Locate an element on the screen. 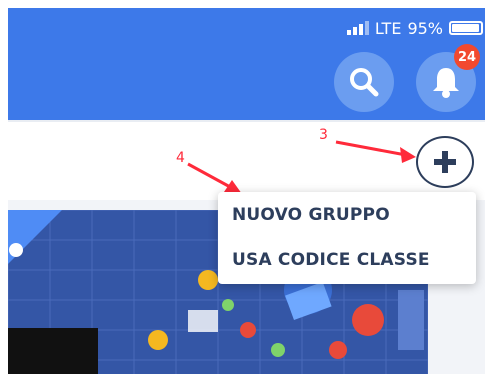  bell-icon is located at coordinates (446, 83).